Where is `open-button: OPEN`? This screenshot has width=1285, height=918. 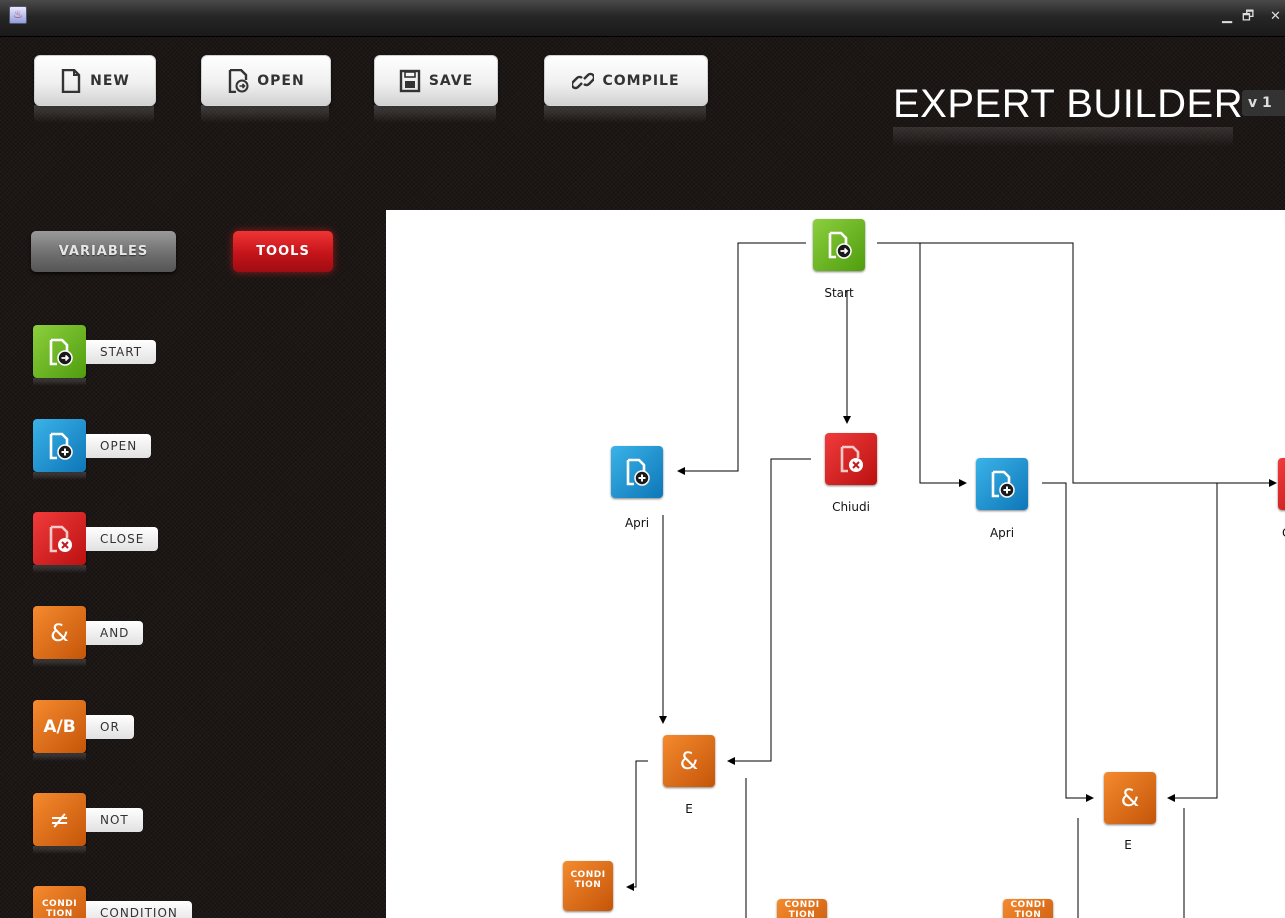 open-button: OPEN is located at coordinates (266, 80).